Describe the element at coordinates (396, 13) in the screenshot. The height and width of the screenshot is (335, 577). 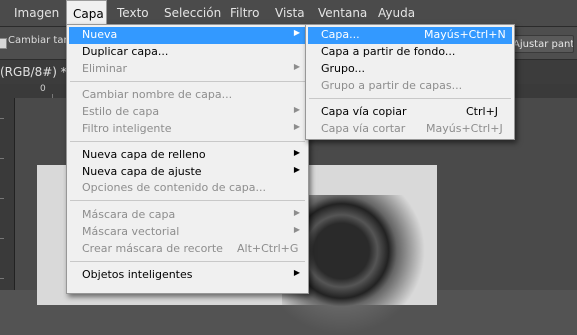
I see `menu-ayuda: Ayuda` at that location.